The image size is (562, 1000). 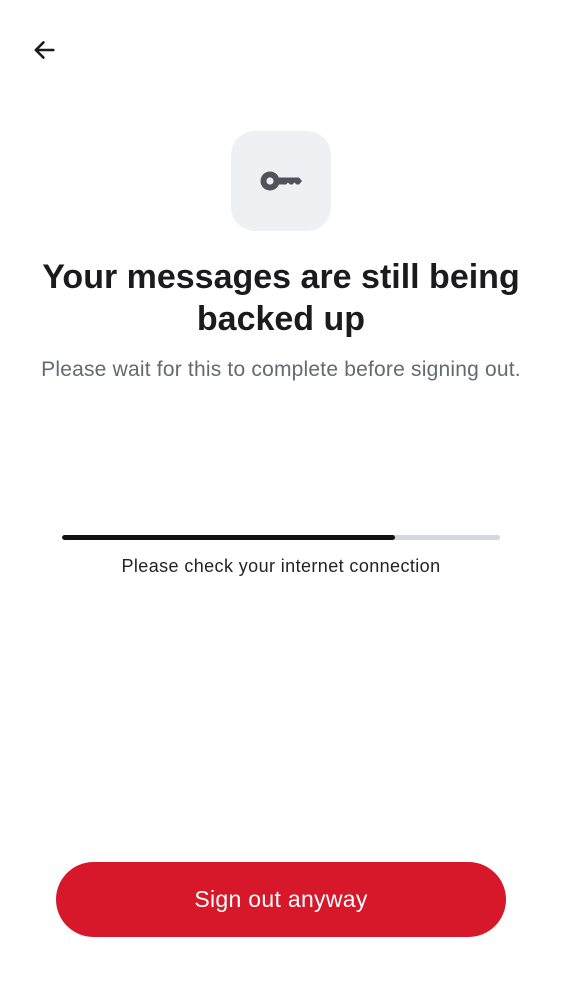 I want to click on key-icon, so click(x=281, y=181).